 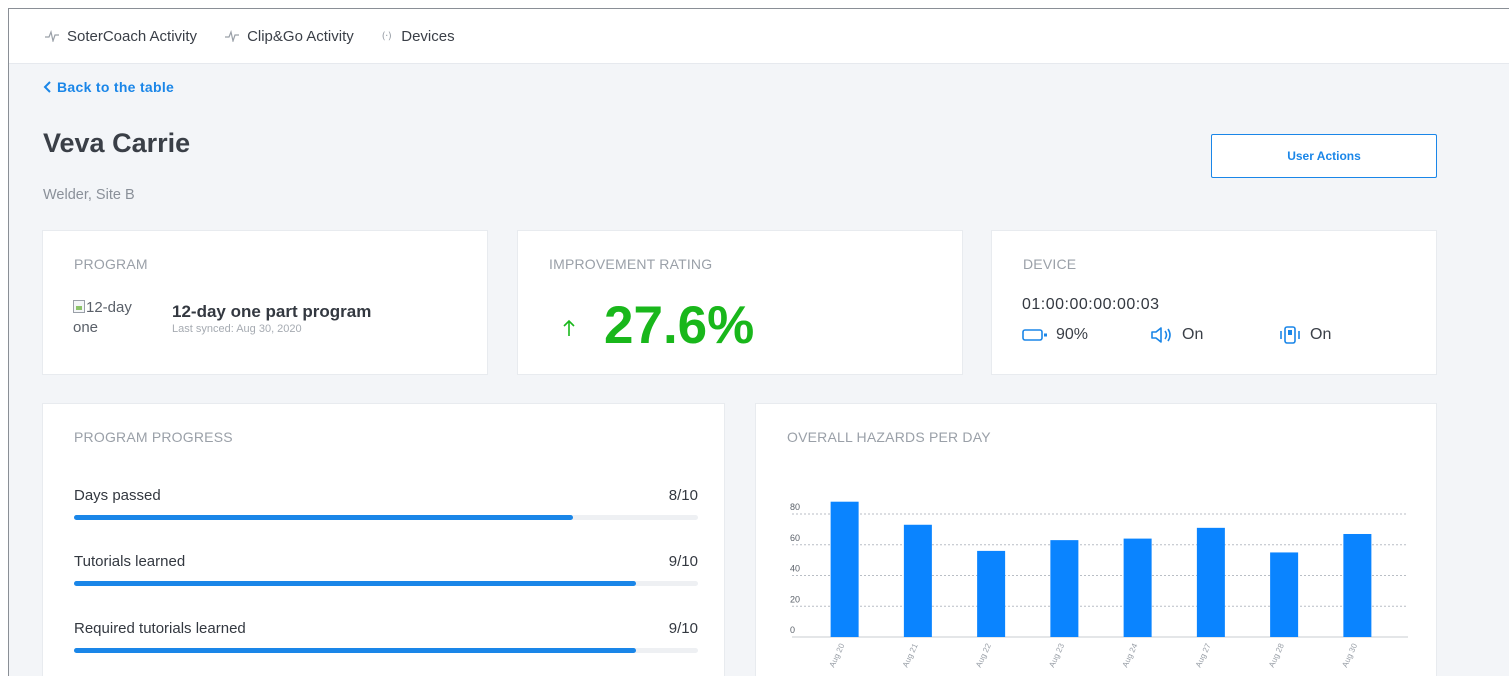 I want to click on battery-icon, so click(x=1034, y=335).